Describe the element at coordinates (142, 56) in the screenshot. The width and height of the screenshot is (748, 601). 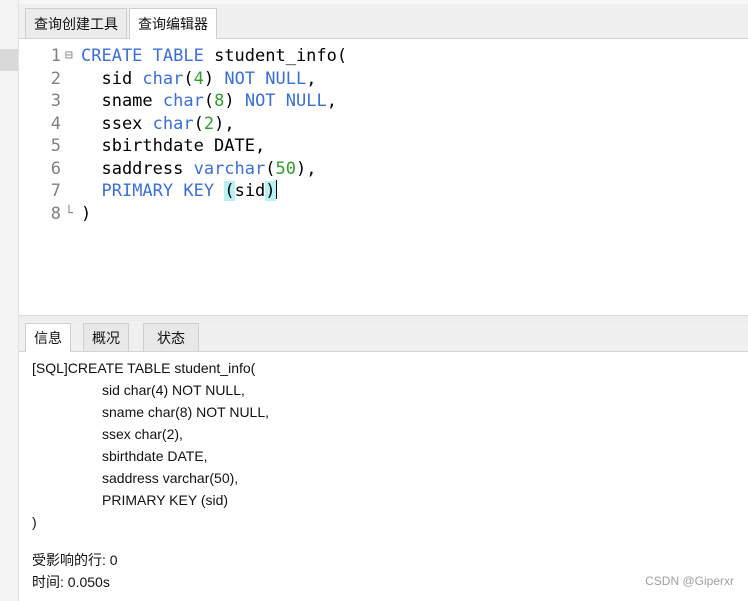
I see `sql-keyword: CREATE TABLE` at that location.